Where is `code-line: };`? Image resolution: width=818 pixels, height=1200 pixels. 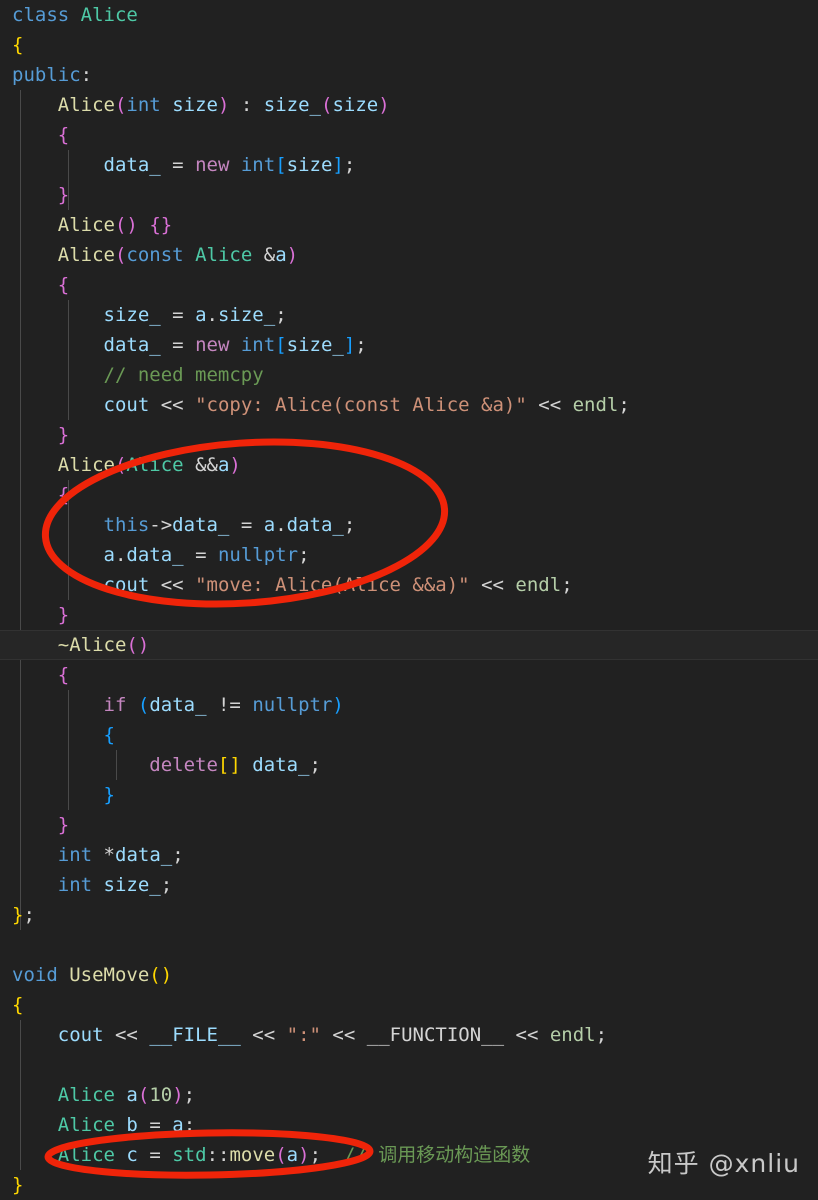 code-line: }; is located at coordinates (409, 915).